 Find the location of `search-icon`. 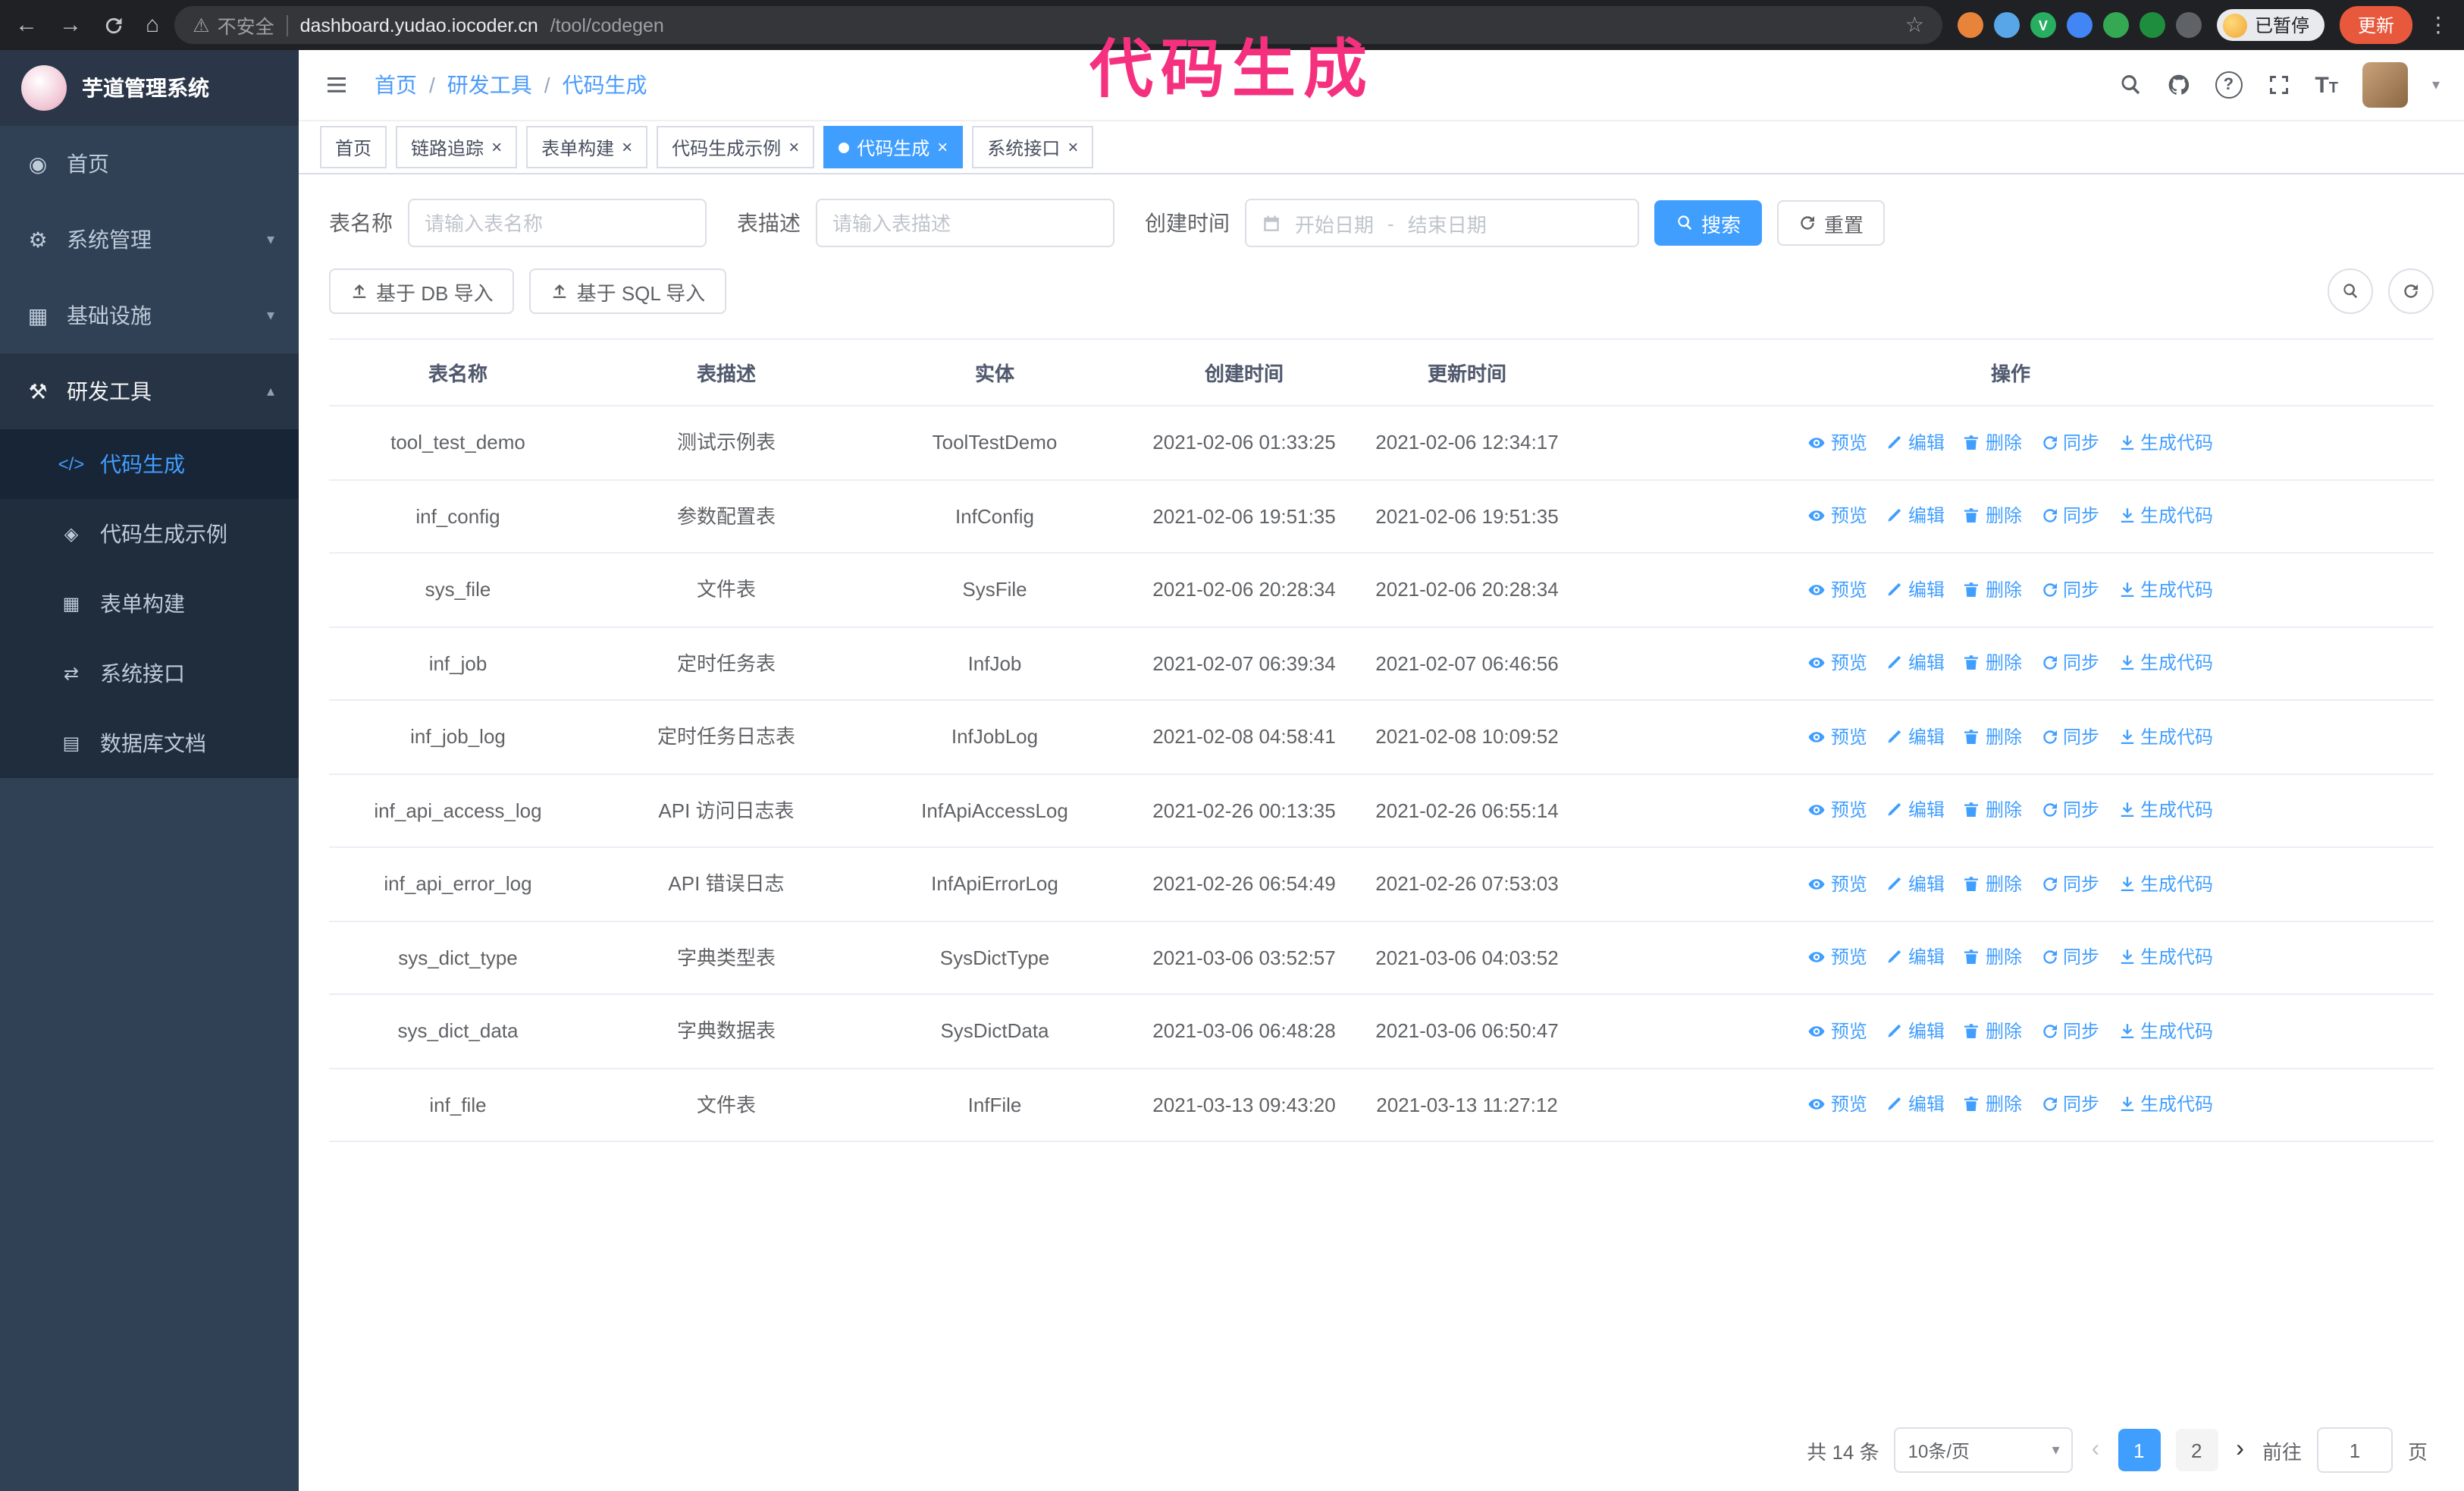

search-icon is located at coordinates (2130, 85).